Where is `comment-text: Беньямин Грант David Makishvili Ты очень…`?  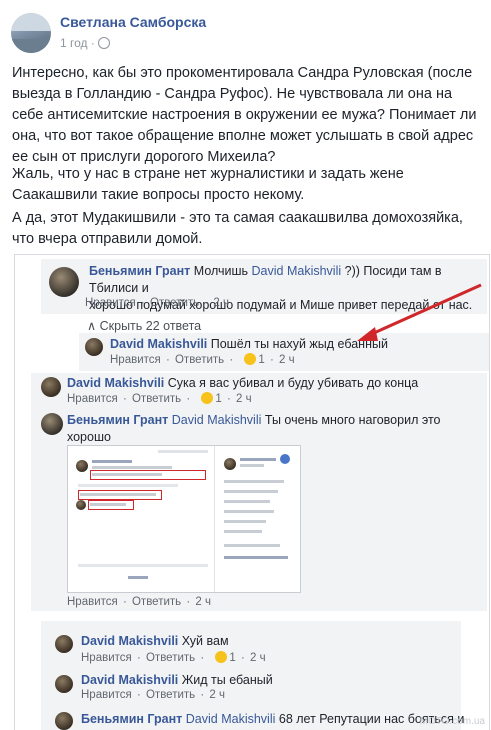
comment-text: Беньямин Грант David Makishvili Ты очень… is located at coordinates (254, 428).